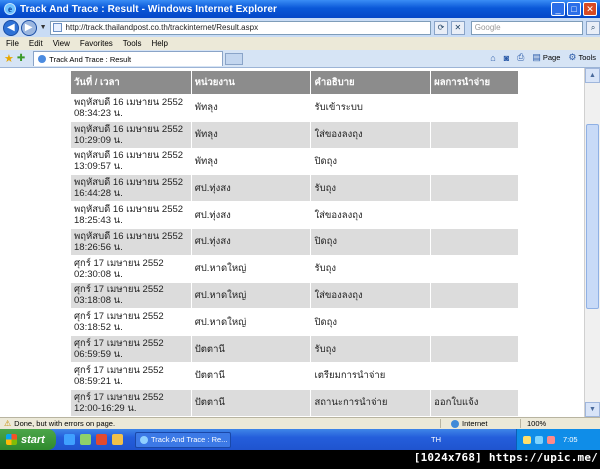 The width and height of the screenshot is (600, 469). What do you see at coordinates (98, 194) in the screenshot?
I see `time-text: 16:44:28 น.` at bounding box center [98, 194].